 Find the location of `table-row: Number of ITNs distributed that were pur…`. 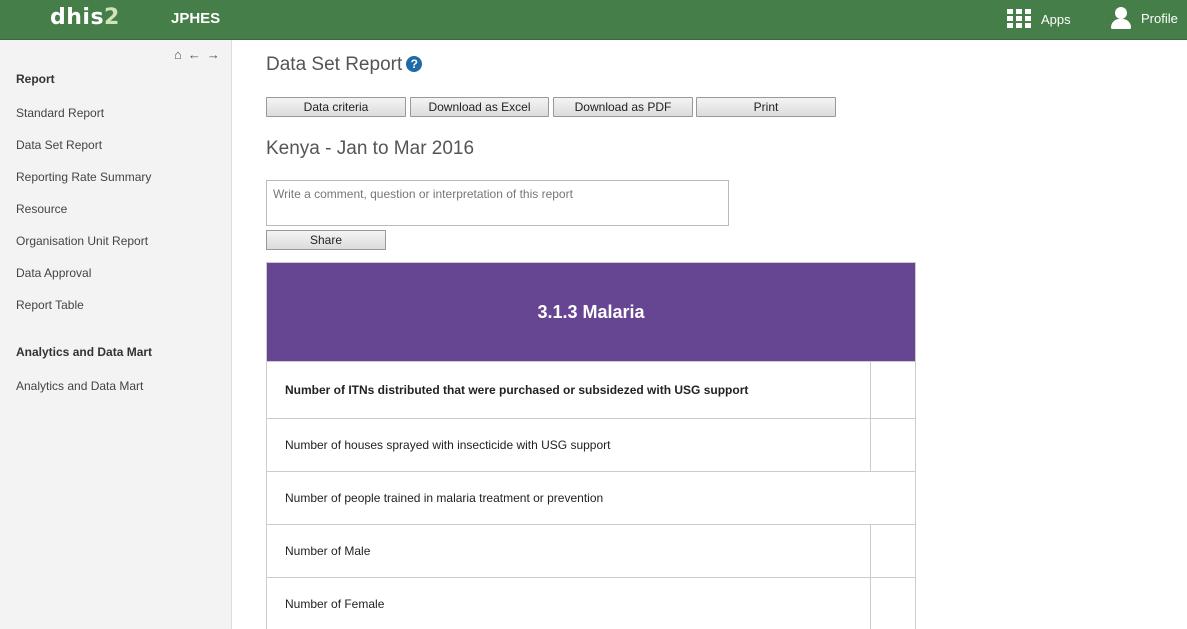

table-row: Number of ITNs distributed that were pur… is located at coordinates (591, 389).